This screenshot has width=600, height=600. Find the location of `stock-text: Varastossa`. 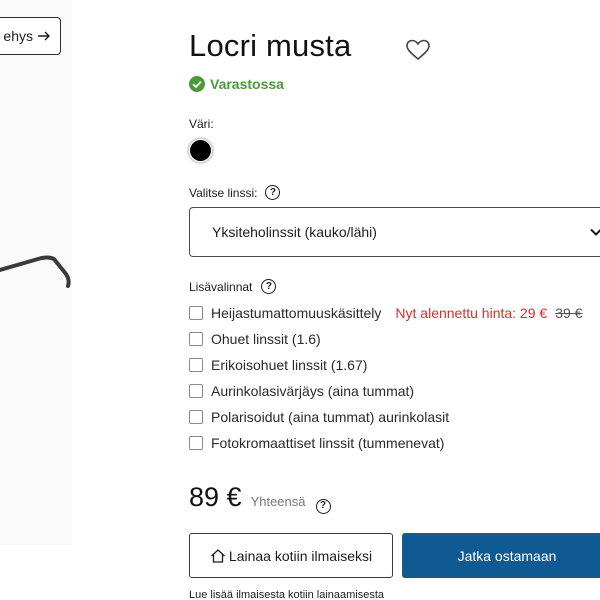

stock-text: Varastossa is located at coordinates (247, 84).